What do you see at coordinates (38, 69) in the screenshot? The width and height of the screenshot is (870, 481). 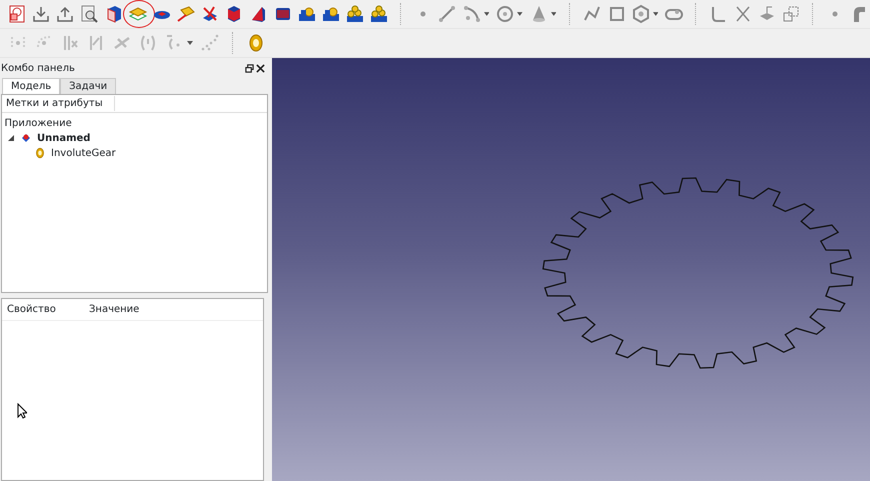 I see `panel-title: Комбо панель` at bounding box center [38, 69].